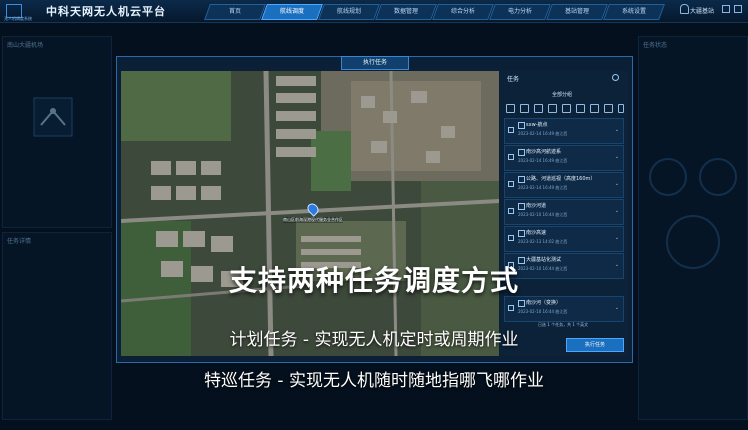 The image size is (748, 430). I want to click on nav-item-data: 数据管理, so click(406, 12).